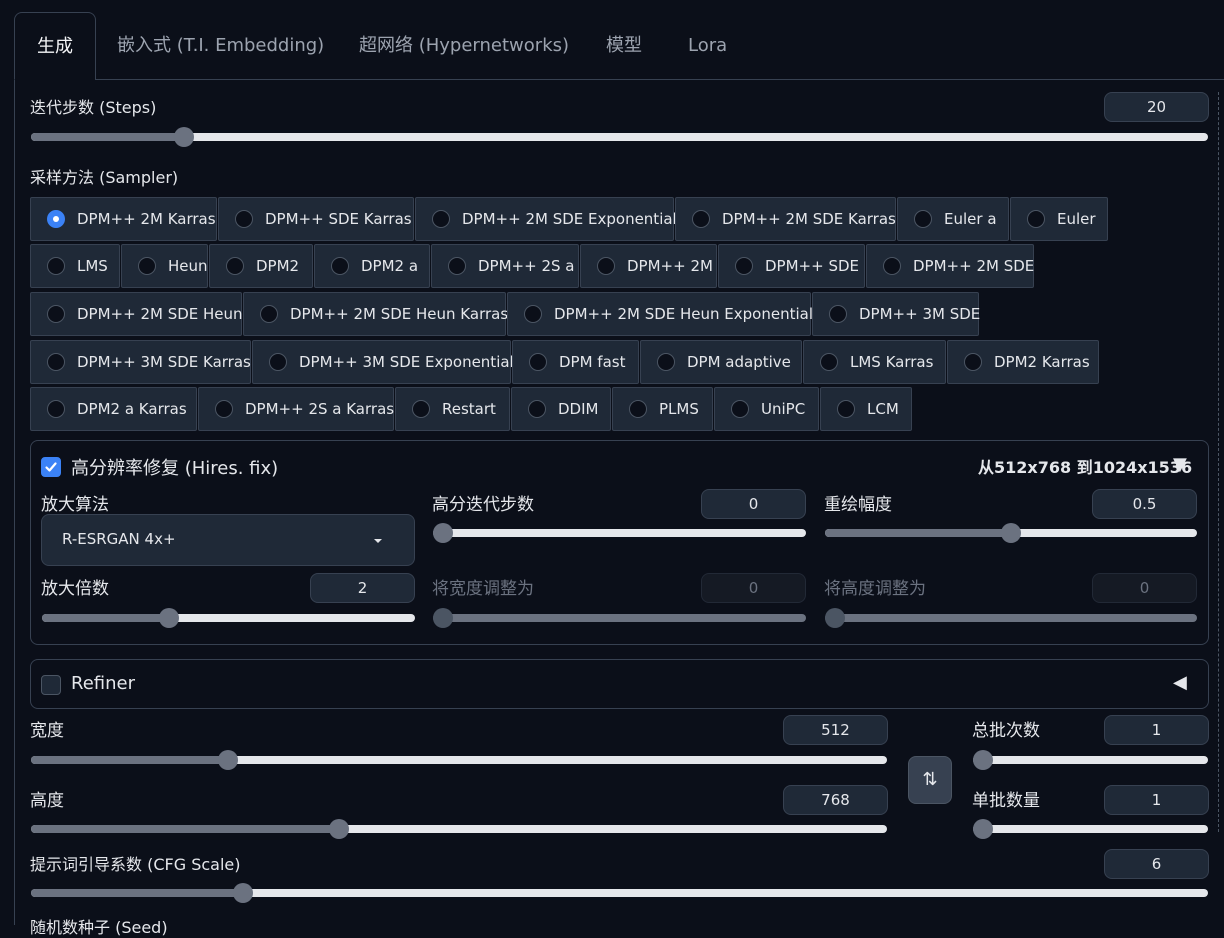 The image size is (1224, 938). What do you see at coordinates (136, 314) in the screenshot?
I see `sampler-option: DPM++ 2M SDE Heun` at bounding box center [136, 314].